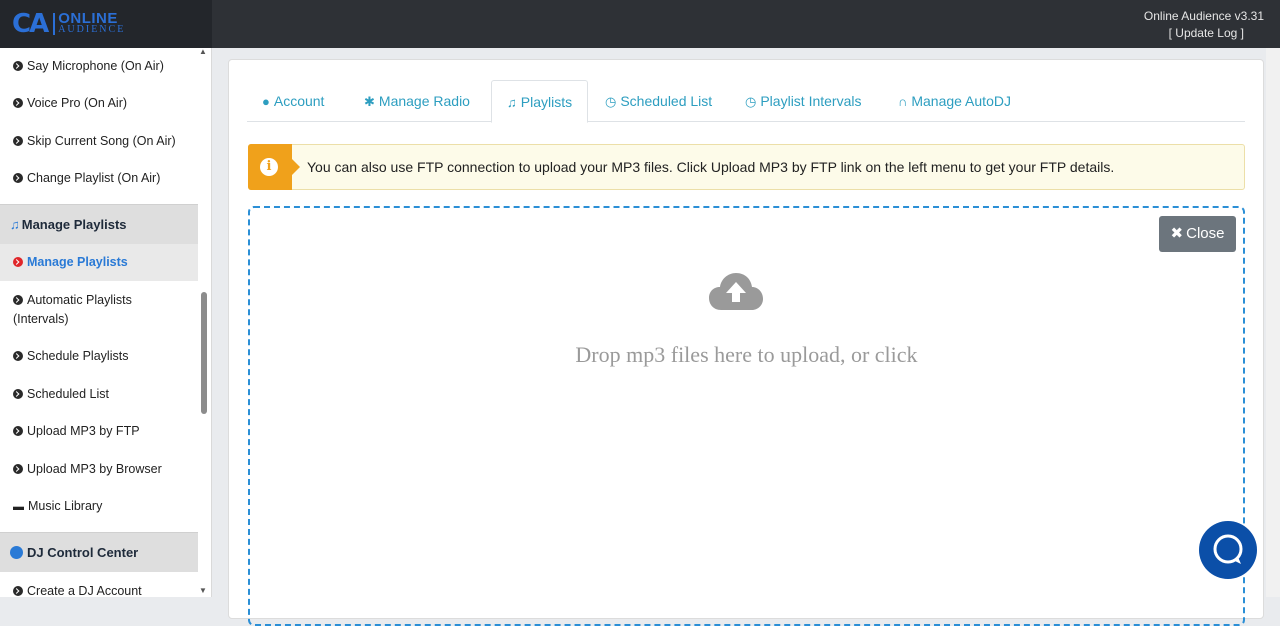 The image size is (1280, 626). Describe the element at coordinates (99, 178) in the screenshot. I see `sidebar-item-change-playlist: Change Playlist (On Air)` at that location.